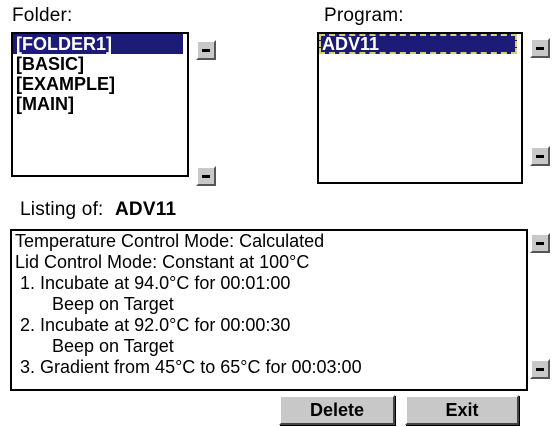 The image size is (554, 427). Describe the element at coordinates (170, 241) in the screenshot. I see `listing-line: Temperature Control Mode: Calculated` at that location.